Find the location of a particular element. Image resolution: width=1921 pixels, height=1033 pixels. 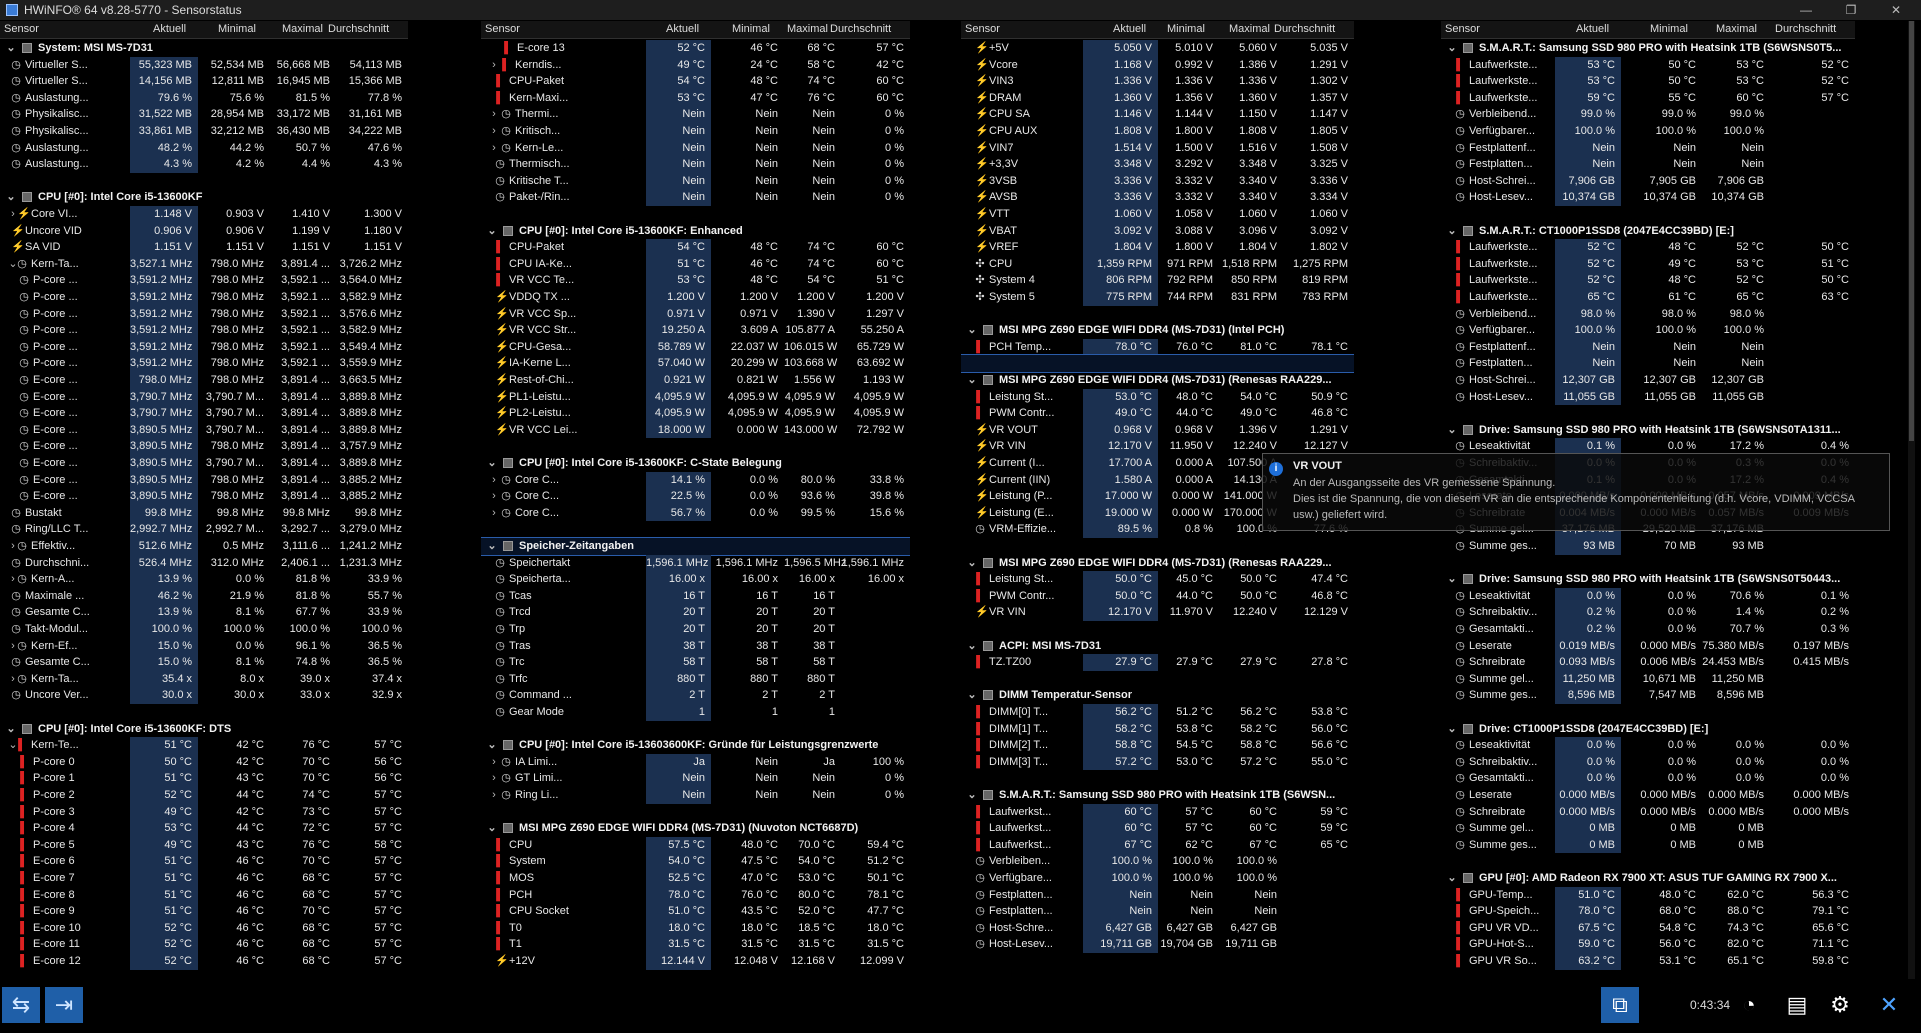

sensor-row: ⚡ VR VOUT 0.968 V 0.968 V 1.396 V 1.291 V is located at coordinates (1157, 430).